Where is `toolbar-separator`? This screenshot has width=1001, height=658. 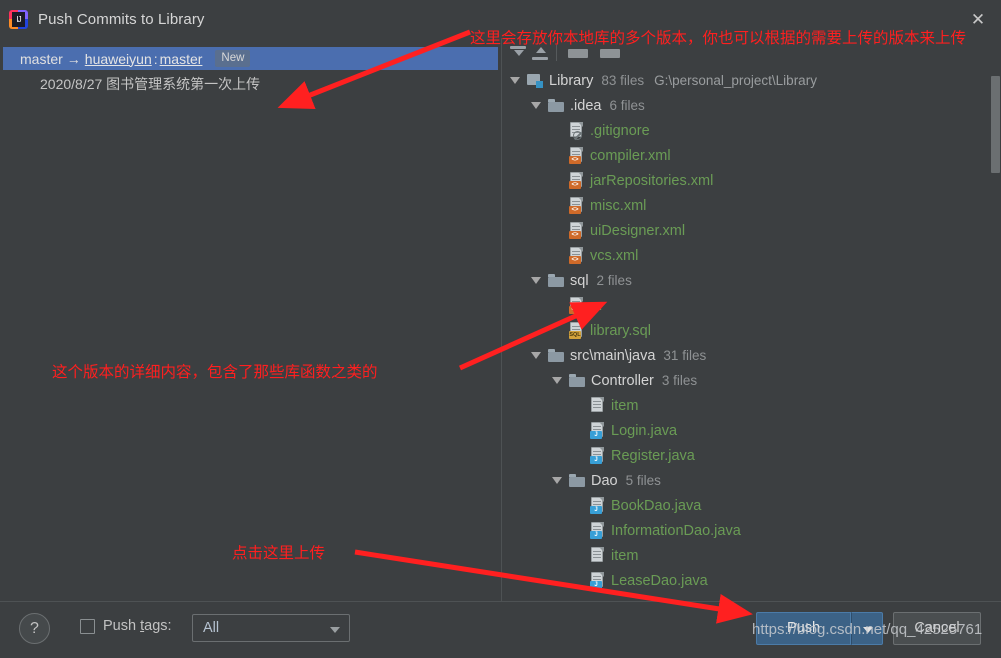
toolbar-separator is located at coordinates (556, 53).